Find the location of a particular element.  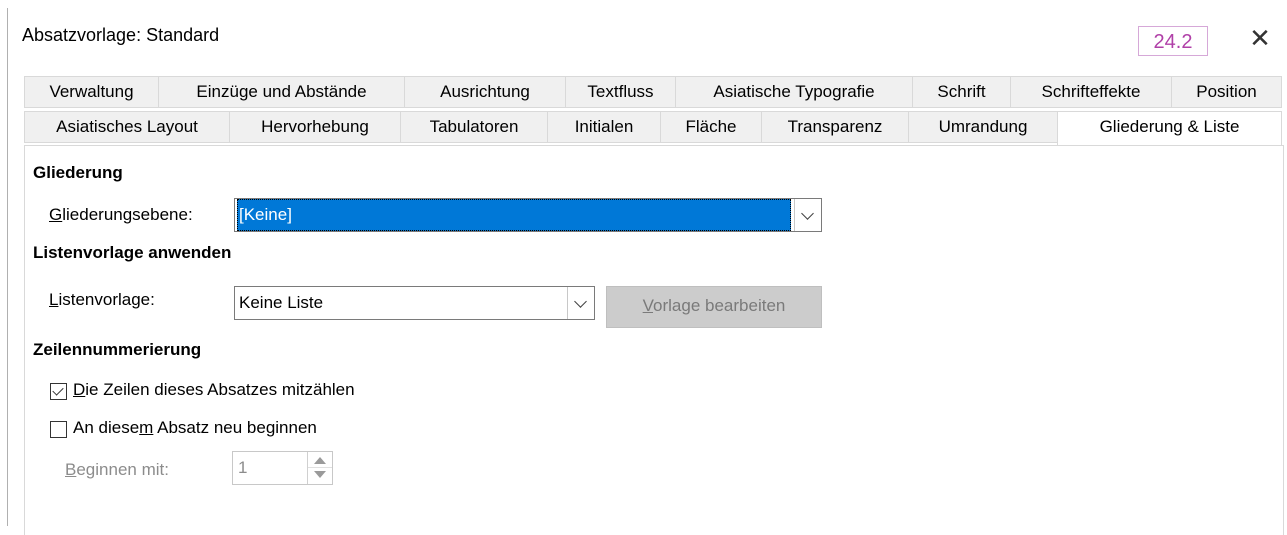

restart-numbering-checkbox is located at coordinates (58, 429).